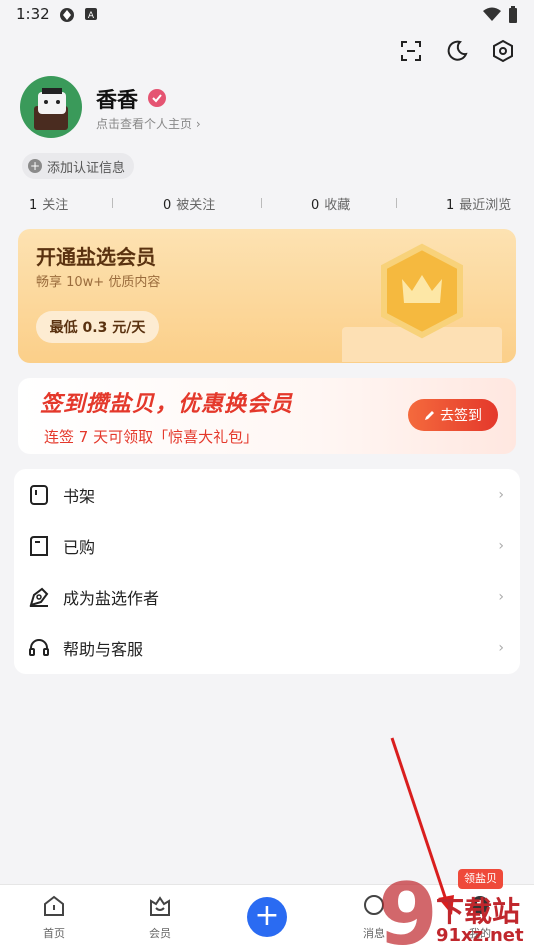 This screenshot has width=534, height=950. Describe the element at coordinates (160, 933) in the screenshot. I see `tab-label: 会员` at that location.